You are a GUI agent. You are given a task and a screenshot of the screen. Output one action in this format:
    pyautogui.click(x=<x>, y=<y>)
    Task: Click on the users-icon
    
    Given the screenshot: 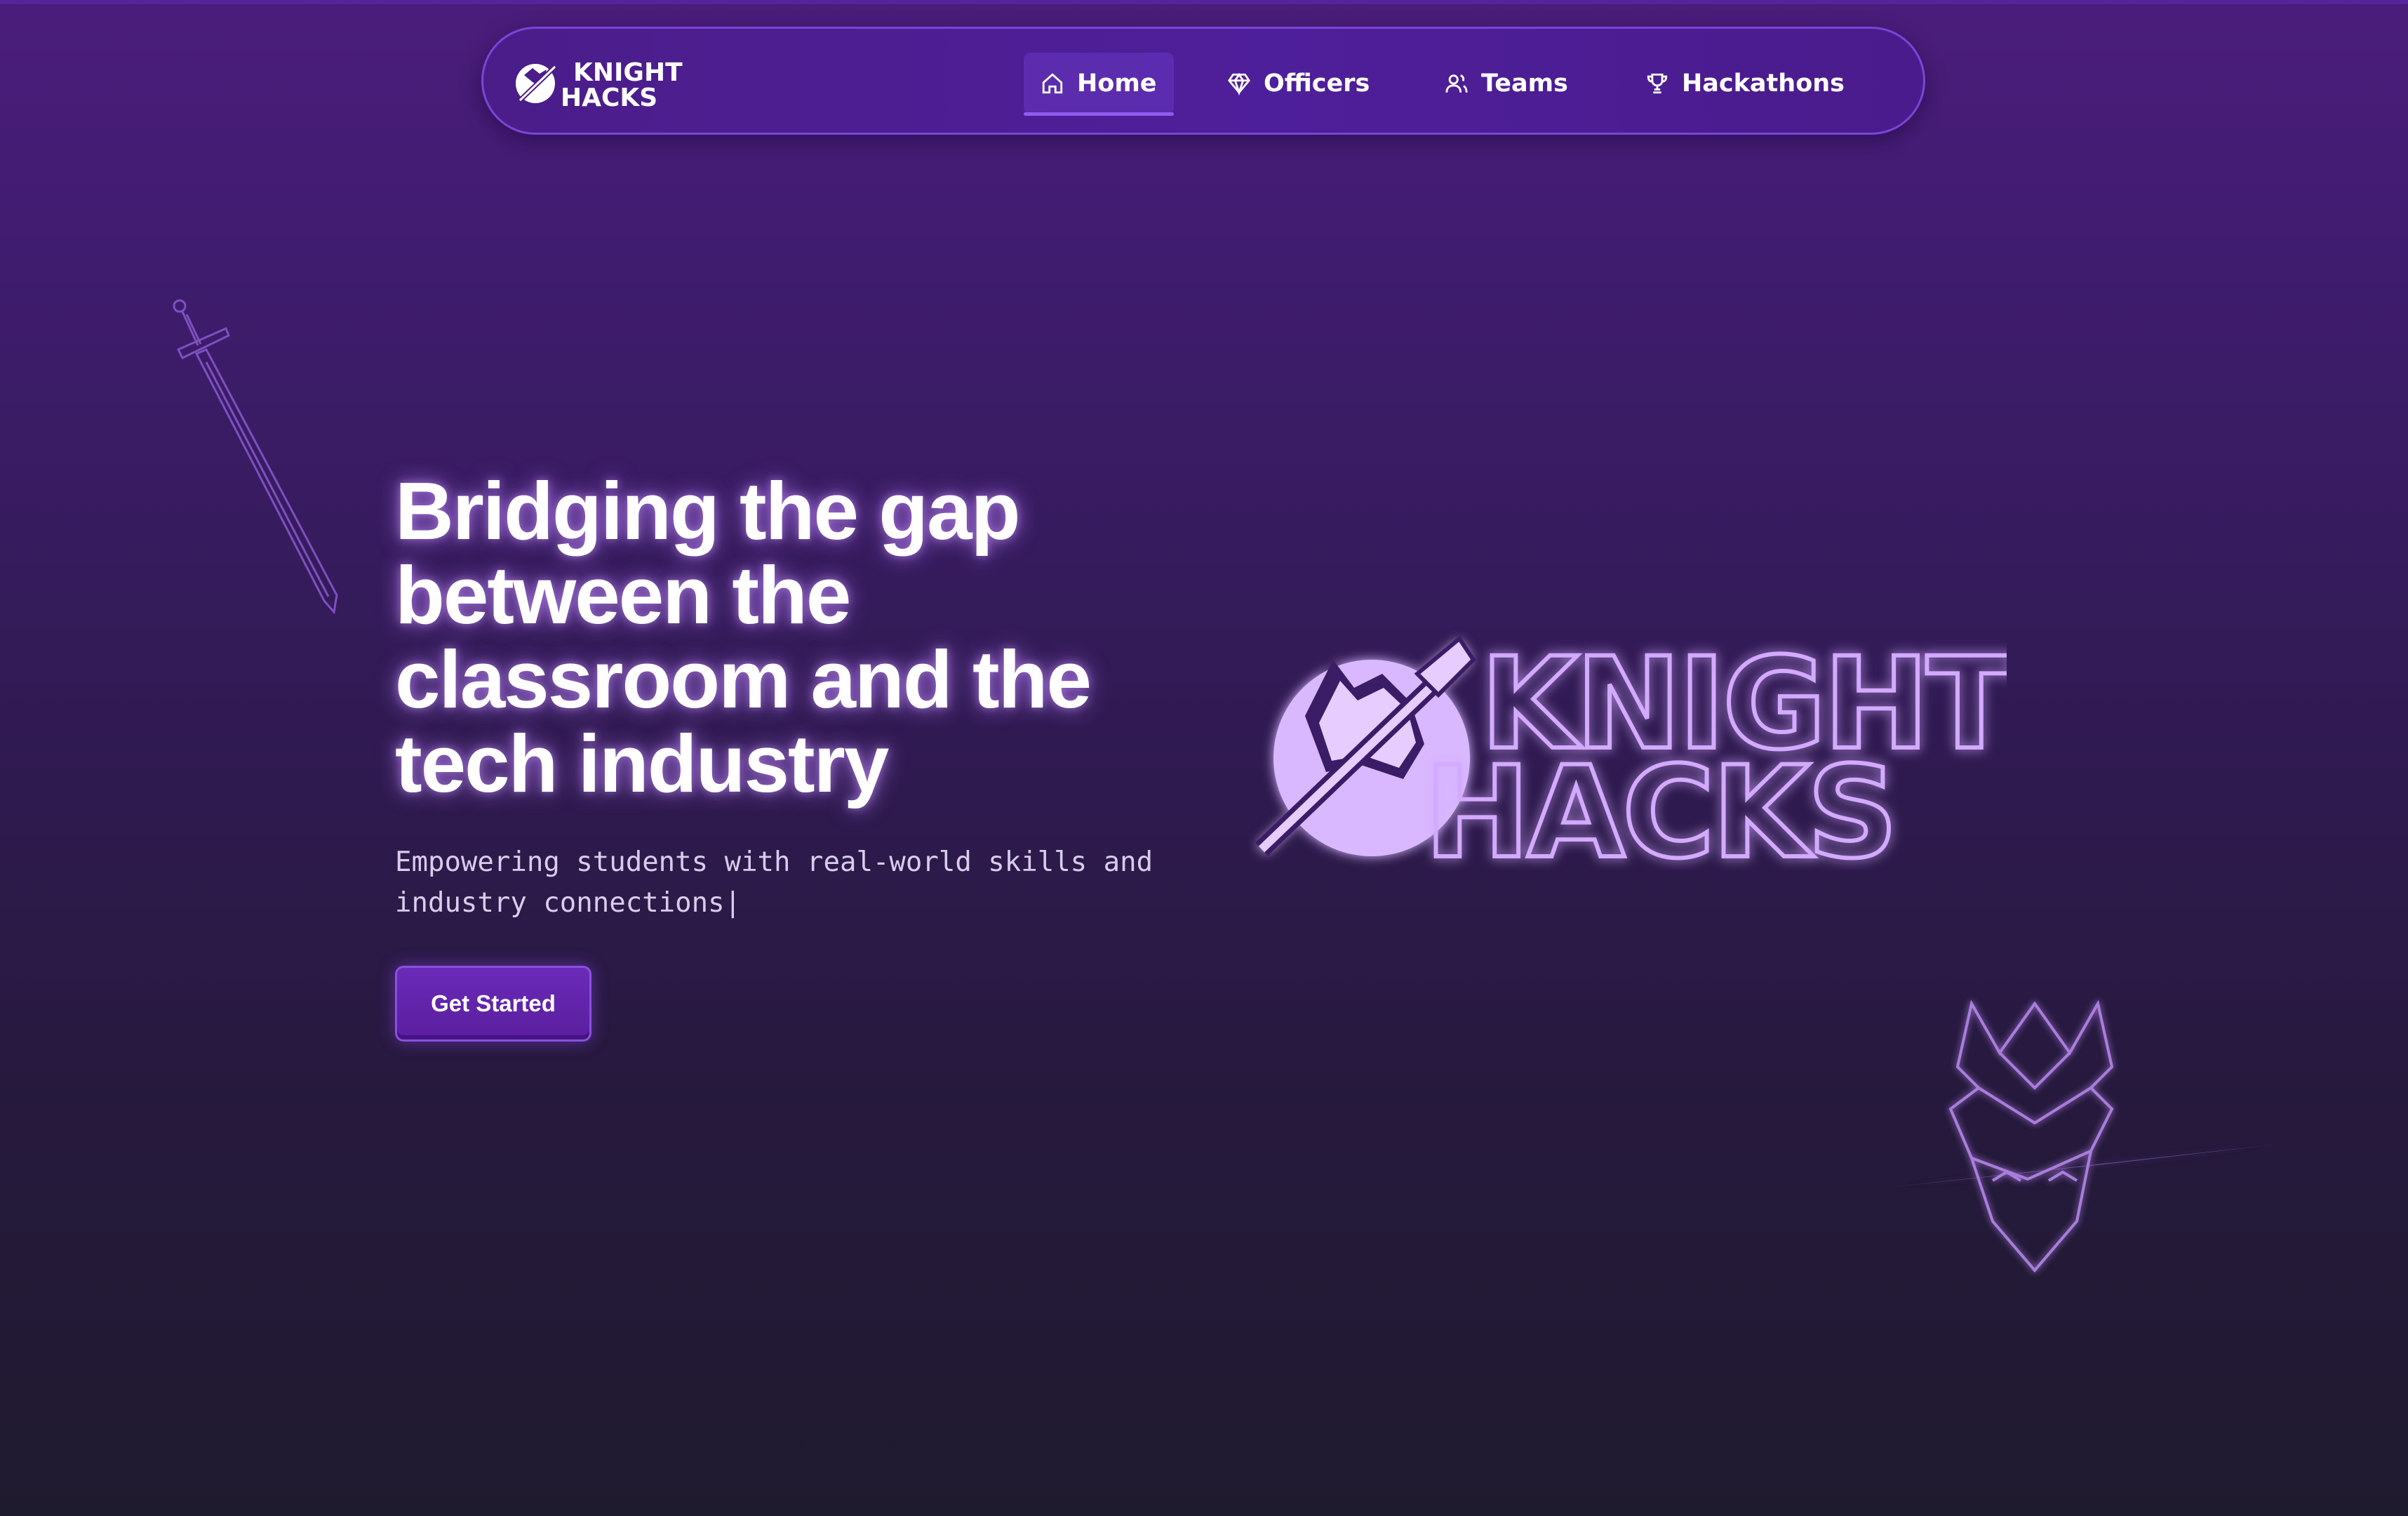 What is the action you would take?
    pyautogui.click(x=1456, y=83)
    